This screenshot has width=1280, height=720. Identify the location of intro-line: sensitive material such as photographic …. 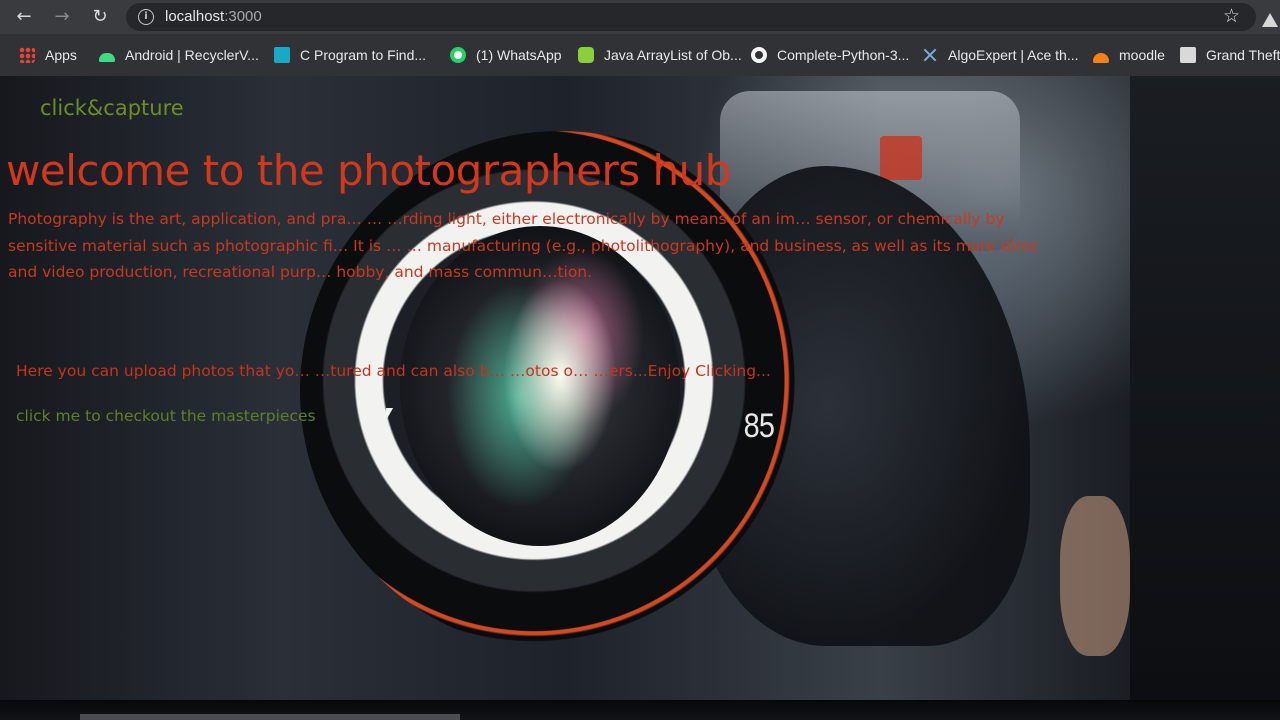
(524, 245).